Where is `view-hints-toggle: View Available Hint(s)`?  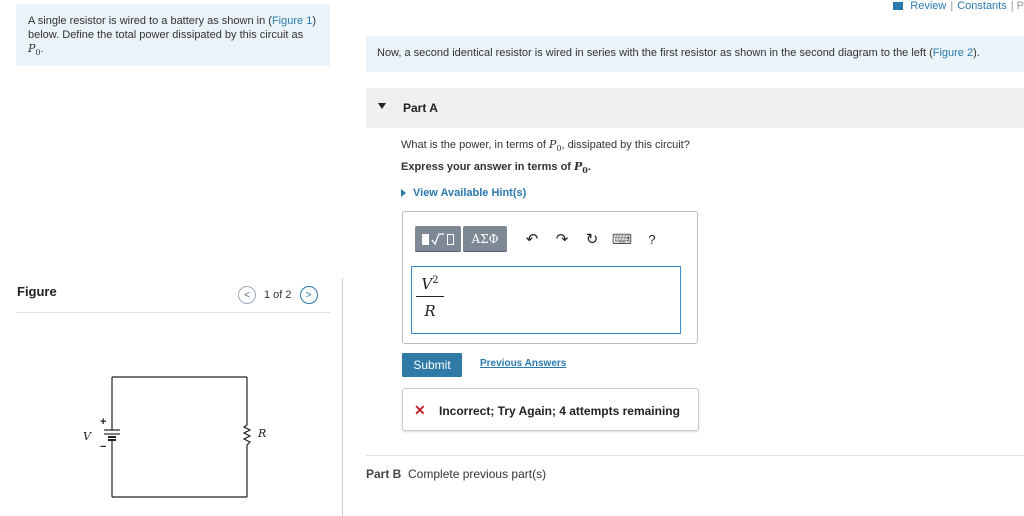 view-hints-toggle: View Available Hint(s) is located at coordinates (463, 193).